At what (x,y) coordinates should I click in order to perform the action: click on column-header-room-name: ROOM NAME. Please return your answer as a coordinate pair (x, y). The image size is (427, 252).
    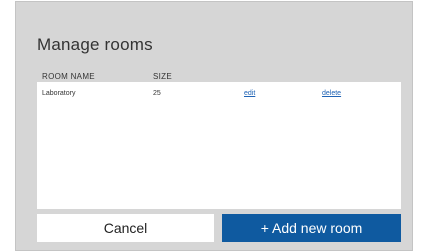
    Looking at the image, I should click on (68, 76).